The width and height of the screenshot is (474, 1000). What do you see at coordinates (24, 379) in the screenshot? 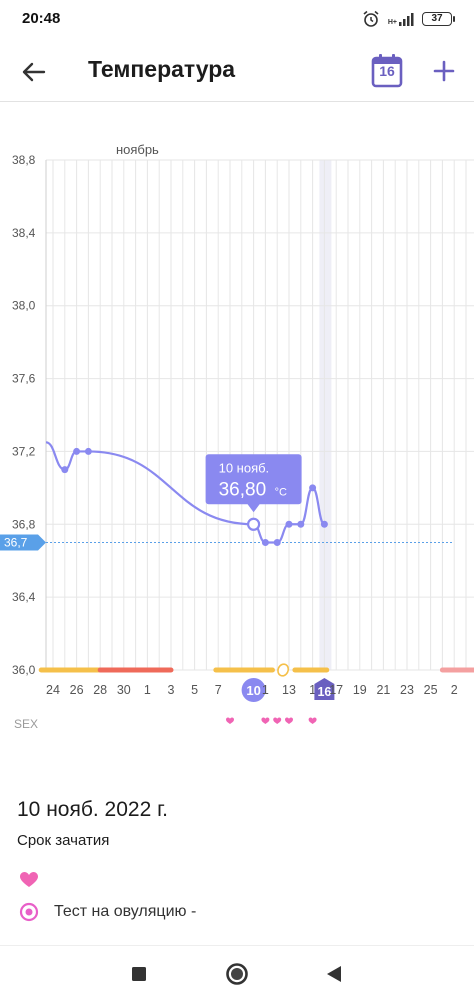
I see `y-tick-label: 37,6` at bounding box center [24, 379].